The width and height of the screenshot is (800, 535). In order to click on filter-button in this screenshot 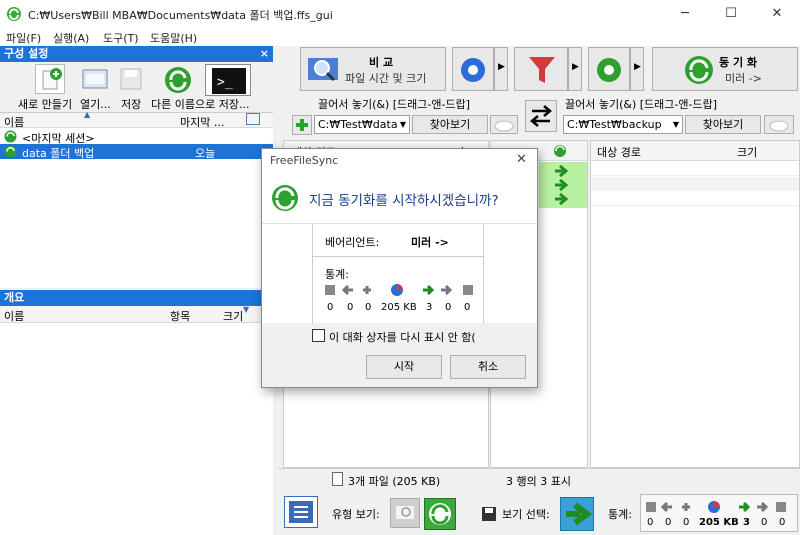, I will do `click(541, 69)`.